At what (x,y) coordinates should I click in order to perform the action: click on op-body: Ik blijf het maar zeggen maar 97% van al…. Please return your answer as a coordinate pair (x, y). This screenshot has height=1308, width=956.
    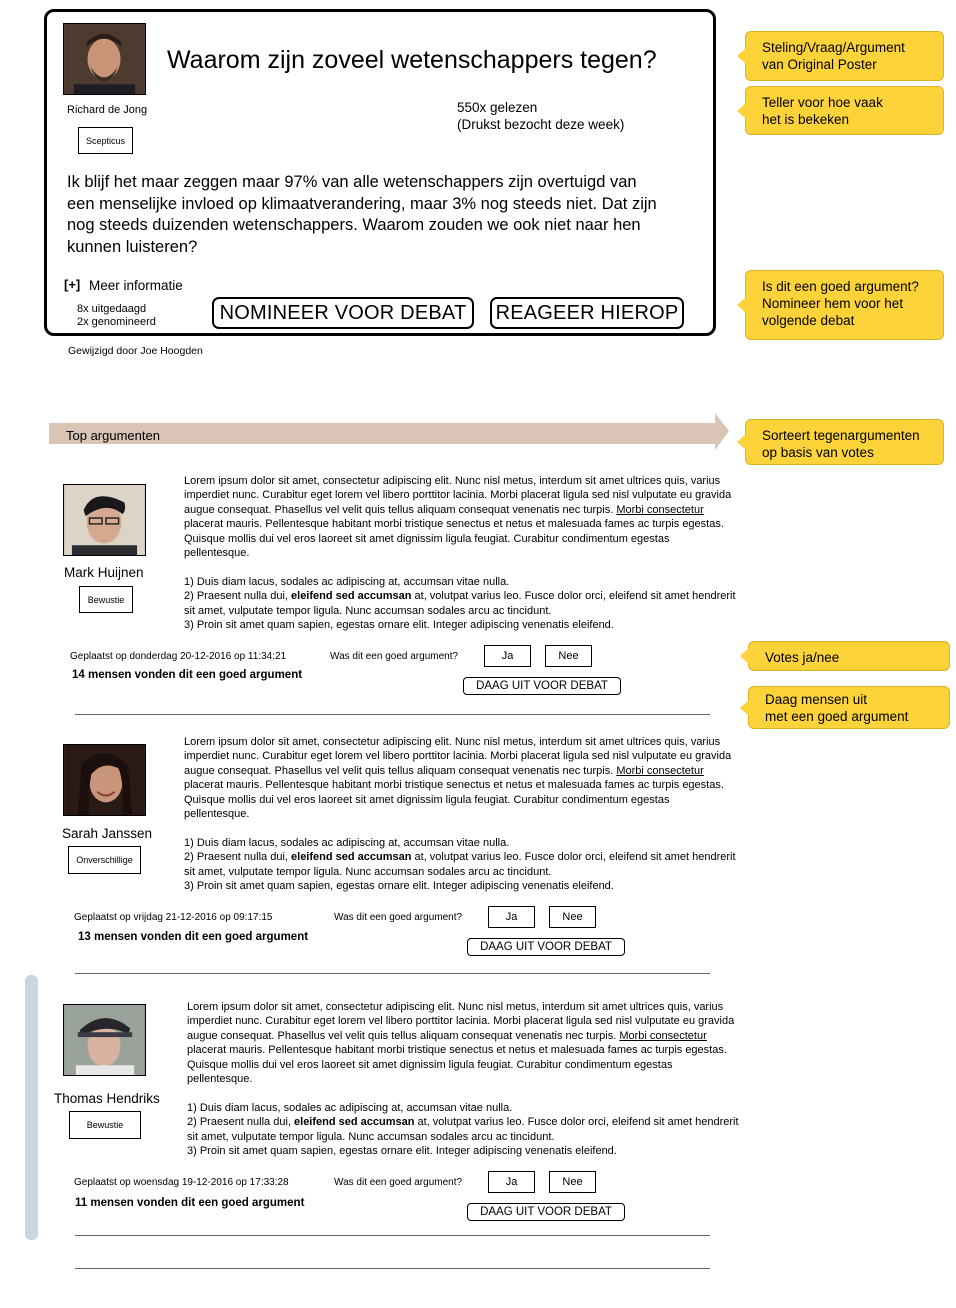
    Looking at the image, I should click on (362, 214).